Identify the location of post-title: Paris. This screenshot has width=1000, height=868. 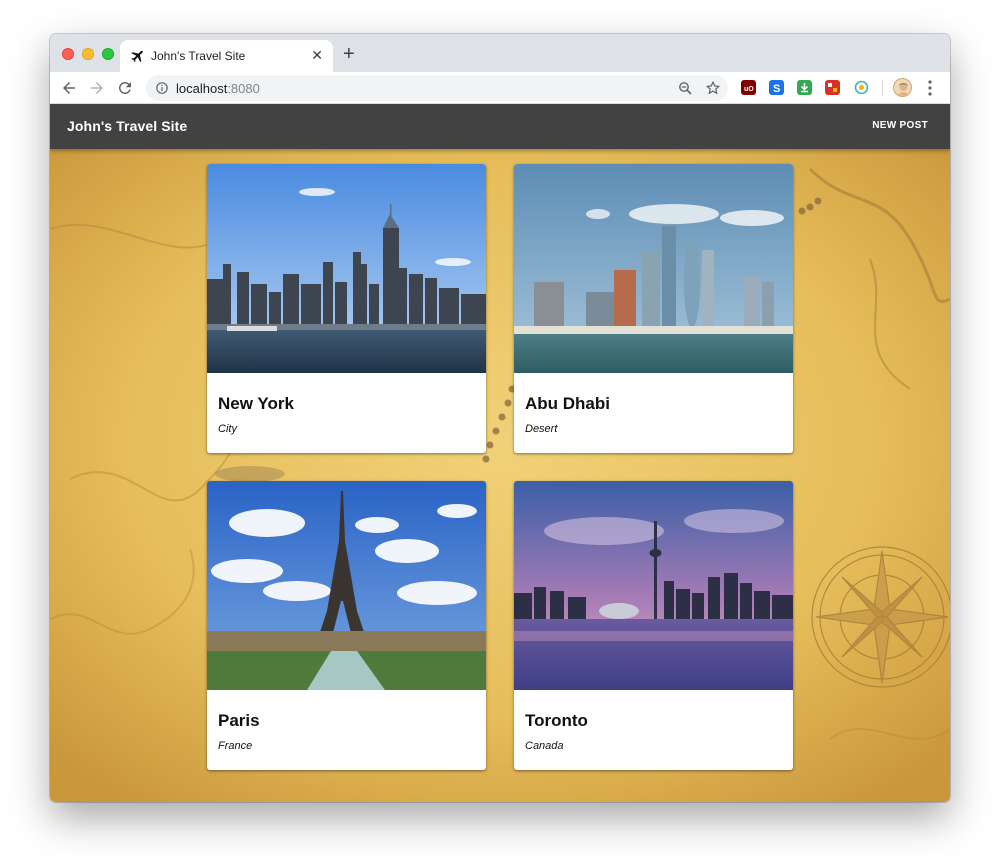
(239, 720).